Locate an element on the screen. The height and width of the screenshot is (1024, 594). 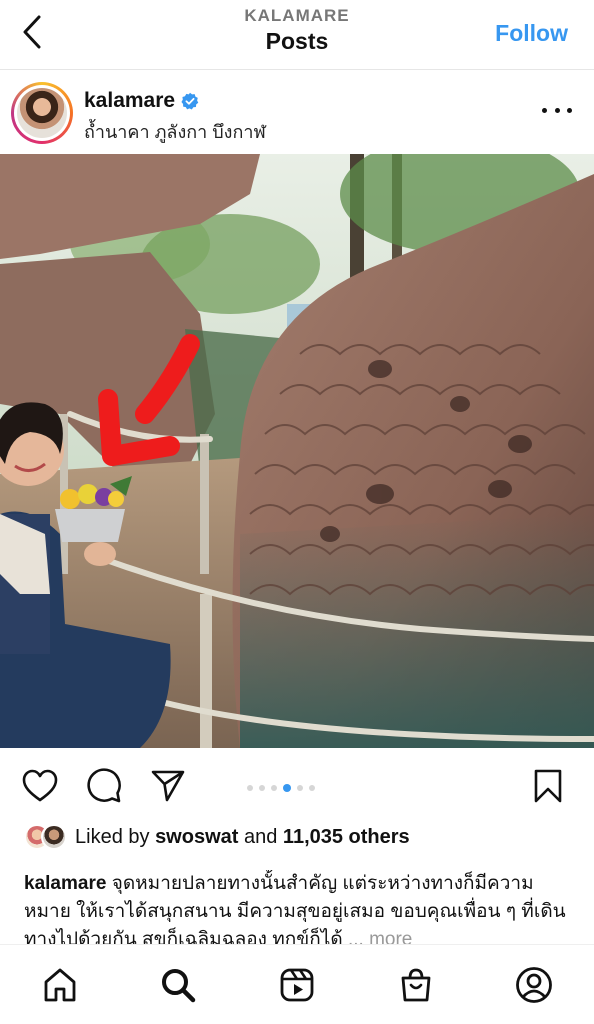
search-icon is located at coordinates (179, 986).